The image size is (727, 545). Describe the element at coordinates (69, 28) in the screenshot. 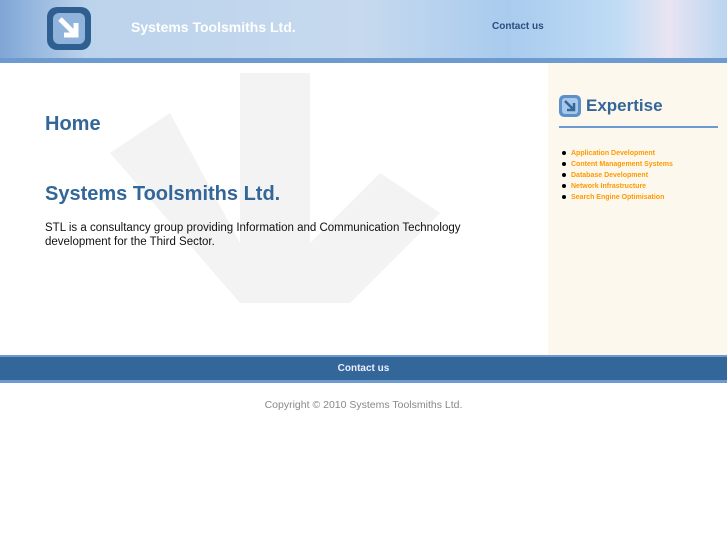

I see `logo-arrow-icon` at that location.